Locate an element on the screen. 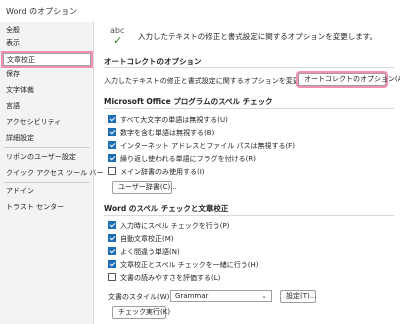  abc-check-icon: abc ✓ is located at coordinates (121, 37).